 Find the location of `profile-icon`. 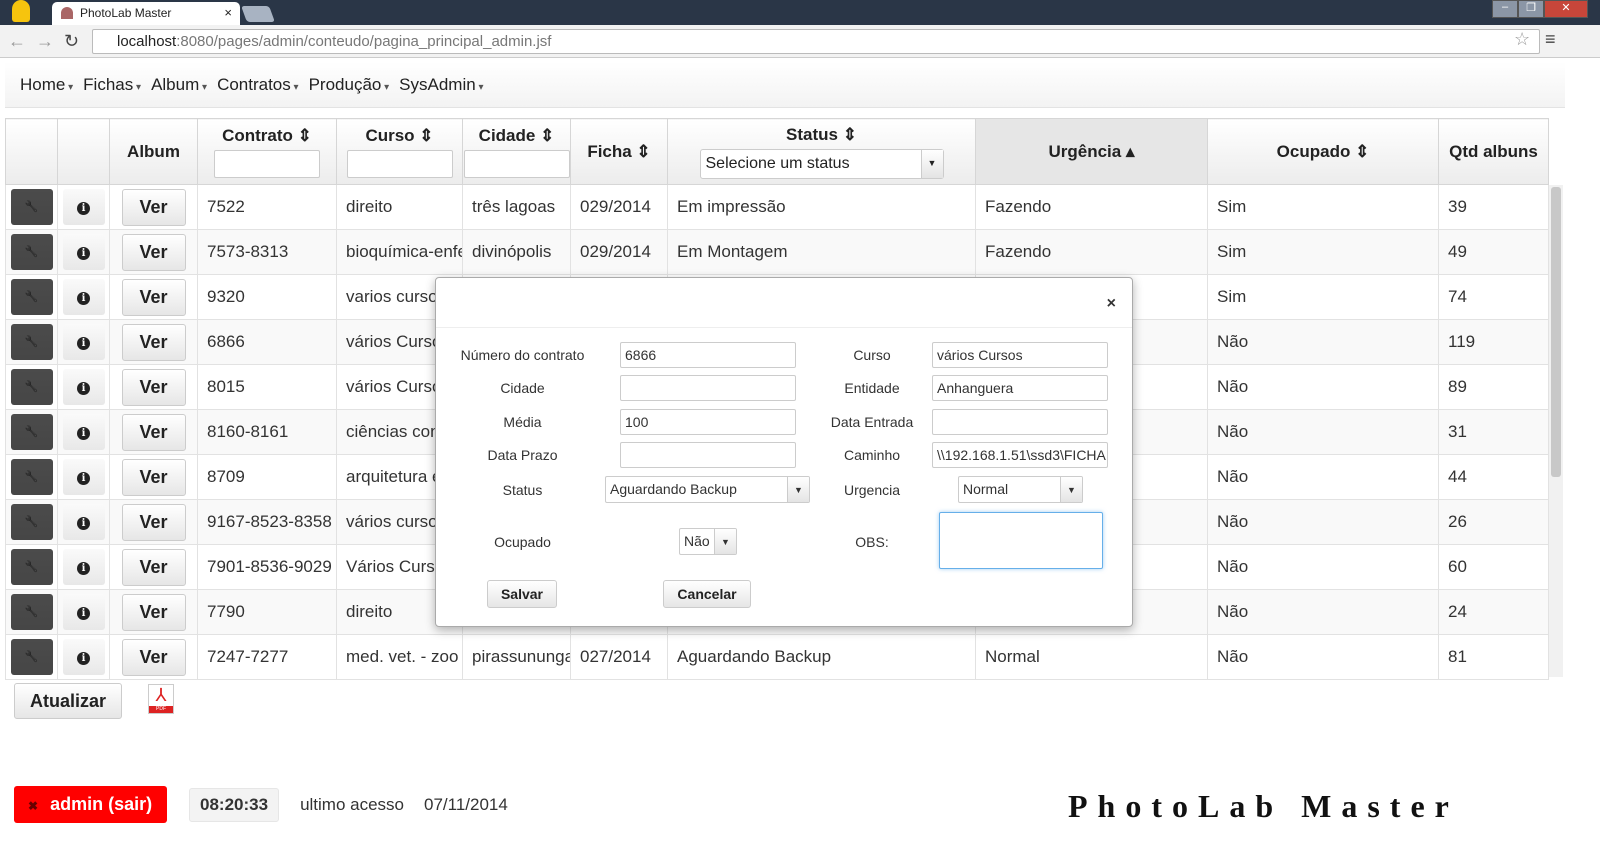

profile-icon is located at coordinates (21, 11).